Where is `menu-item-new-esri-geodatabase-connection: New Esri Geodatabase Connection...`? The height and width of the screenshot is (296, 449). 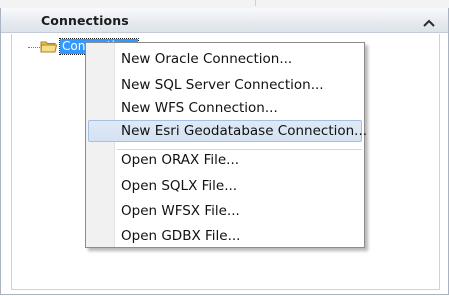 menu-item-new-esri-geodatabase-connection: New Esri Geodatabase Connection... is located at coordinates (227, 131).